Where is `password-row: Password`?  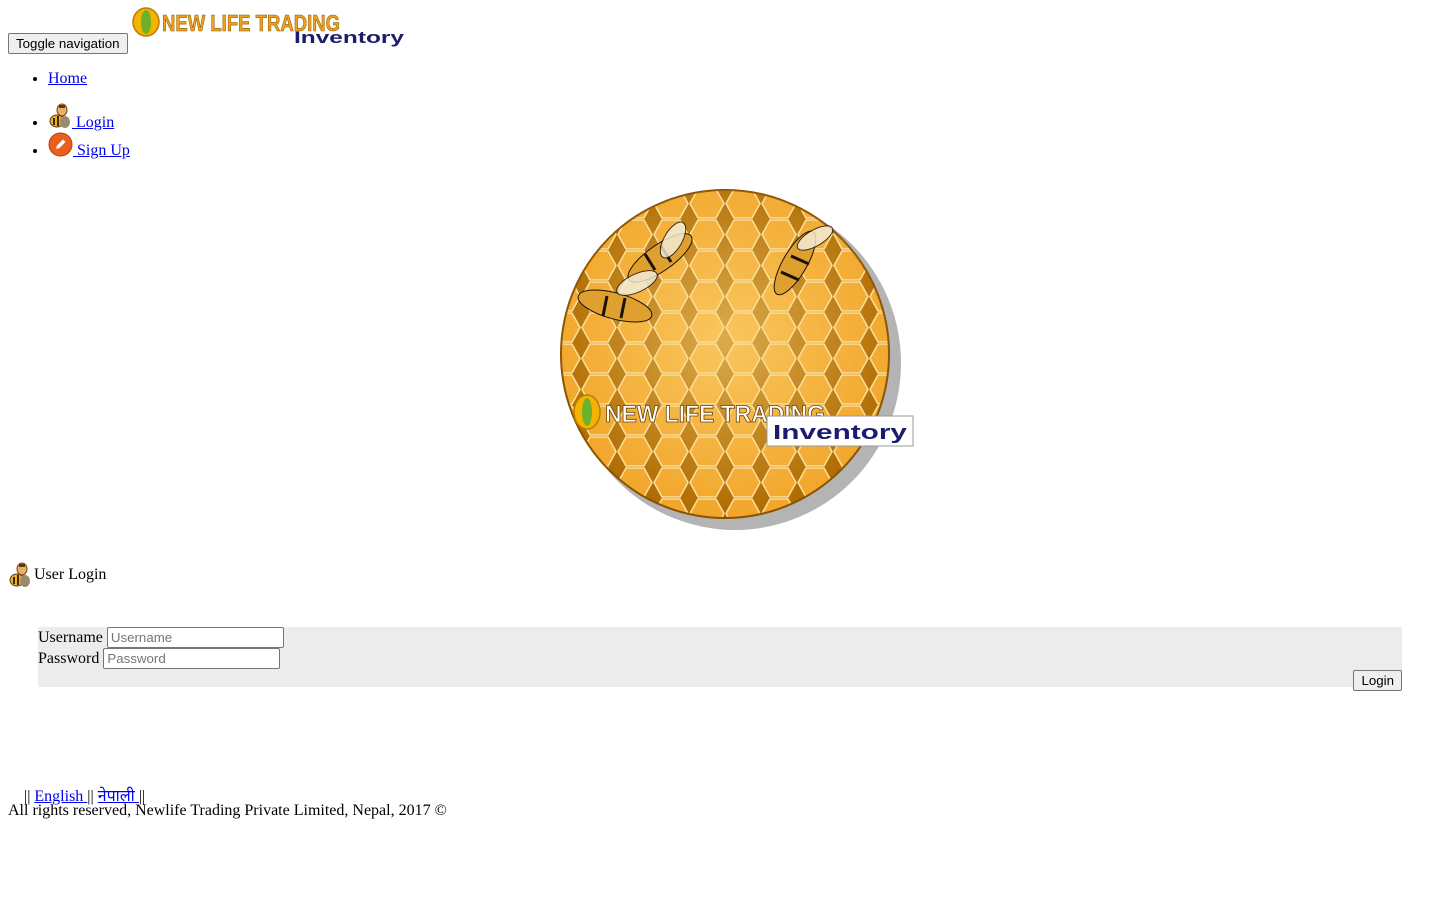 password-row: Password is located at coordinates (159, 658).